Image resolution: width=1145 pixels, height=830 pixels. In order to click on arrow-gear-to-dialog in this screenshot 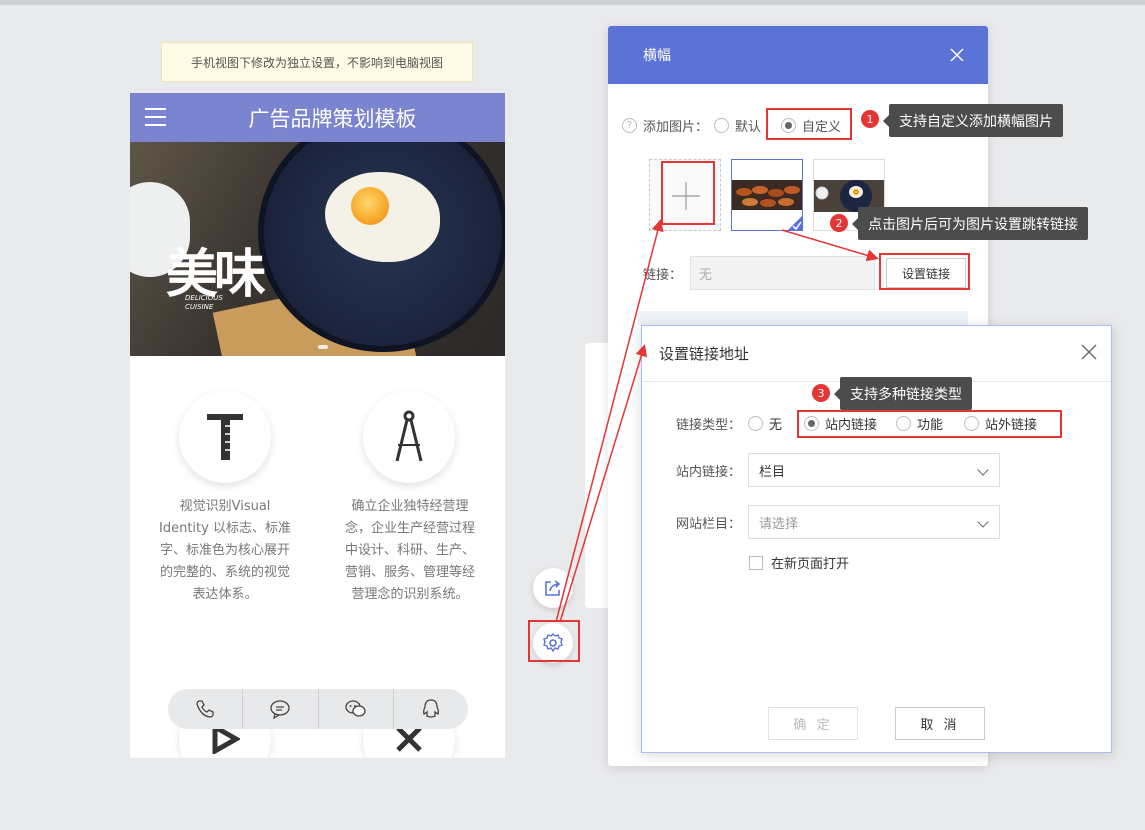, I will do `click(603, 483)`.